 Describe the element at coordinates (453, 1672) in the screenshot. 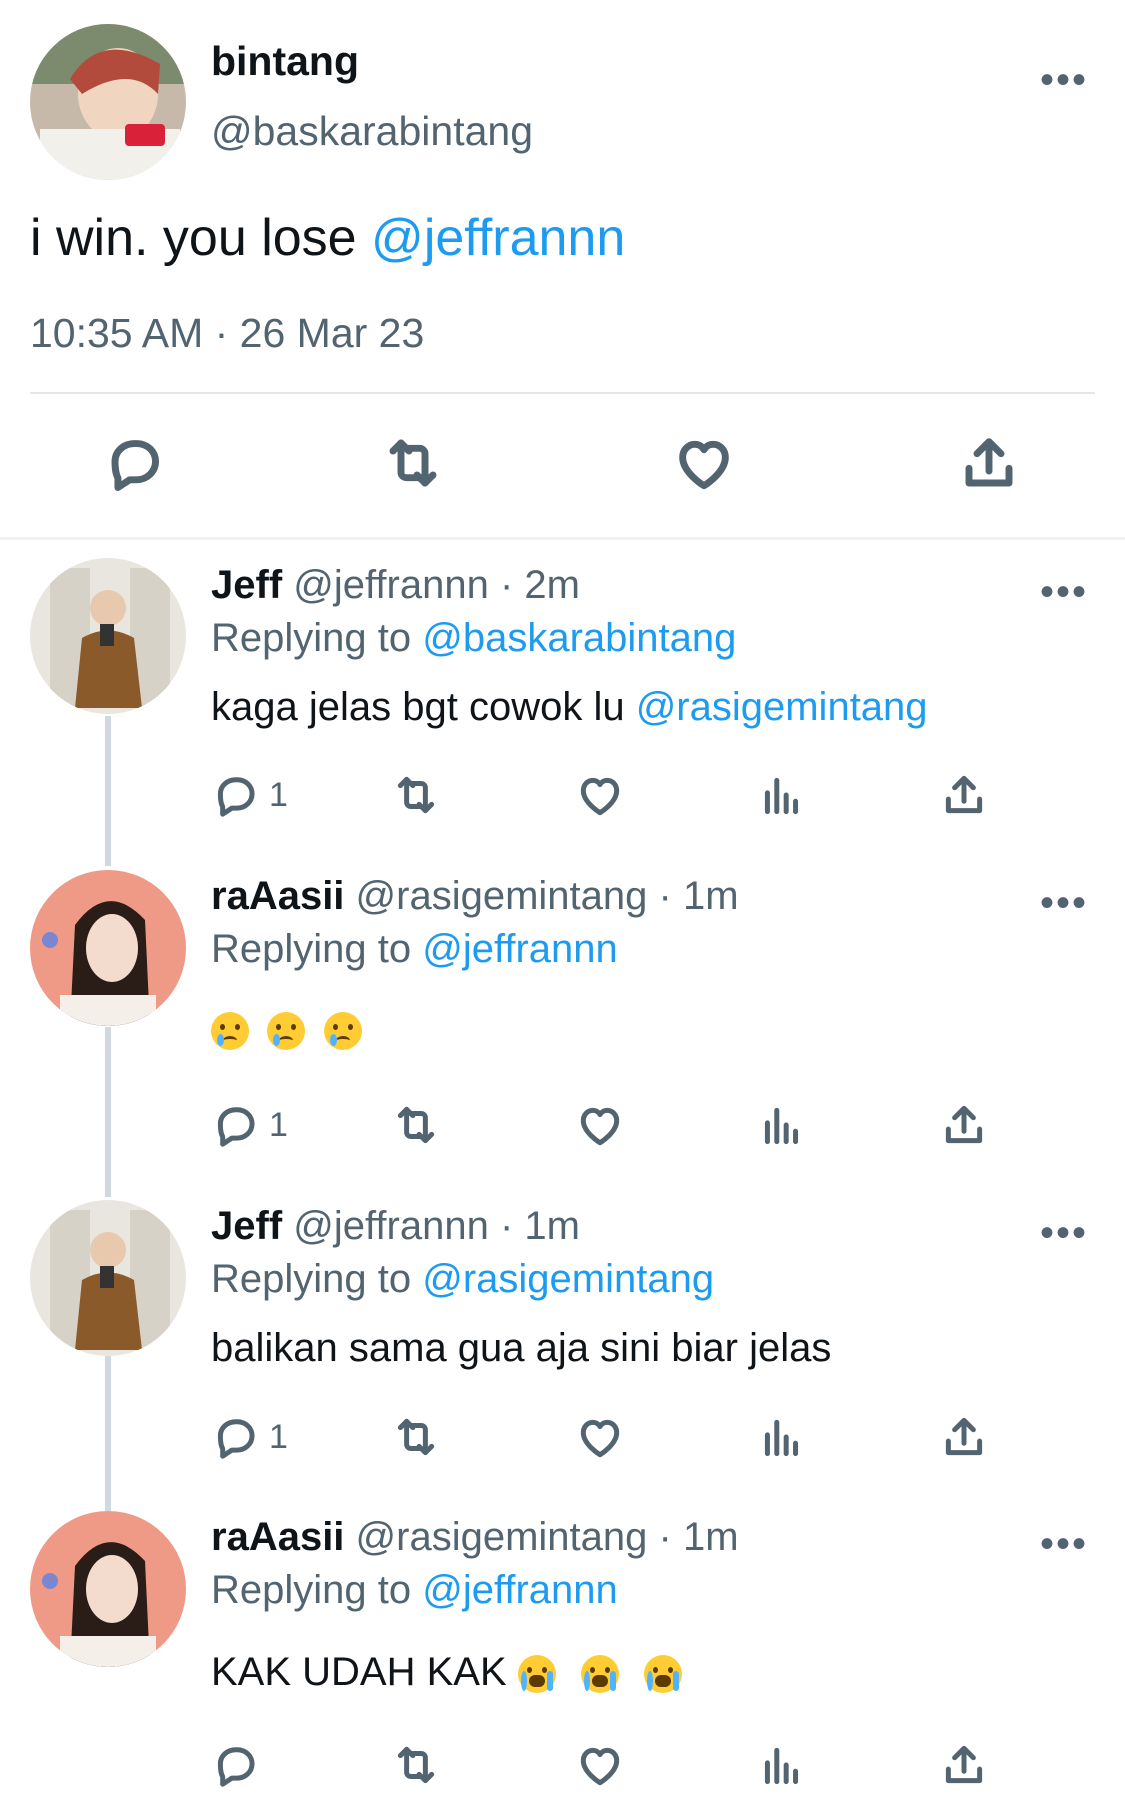

I see `reply-text: KAK UDAH KAK` at that location.